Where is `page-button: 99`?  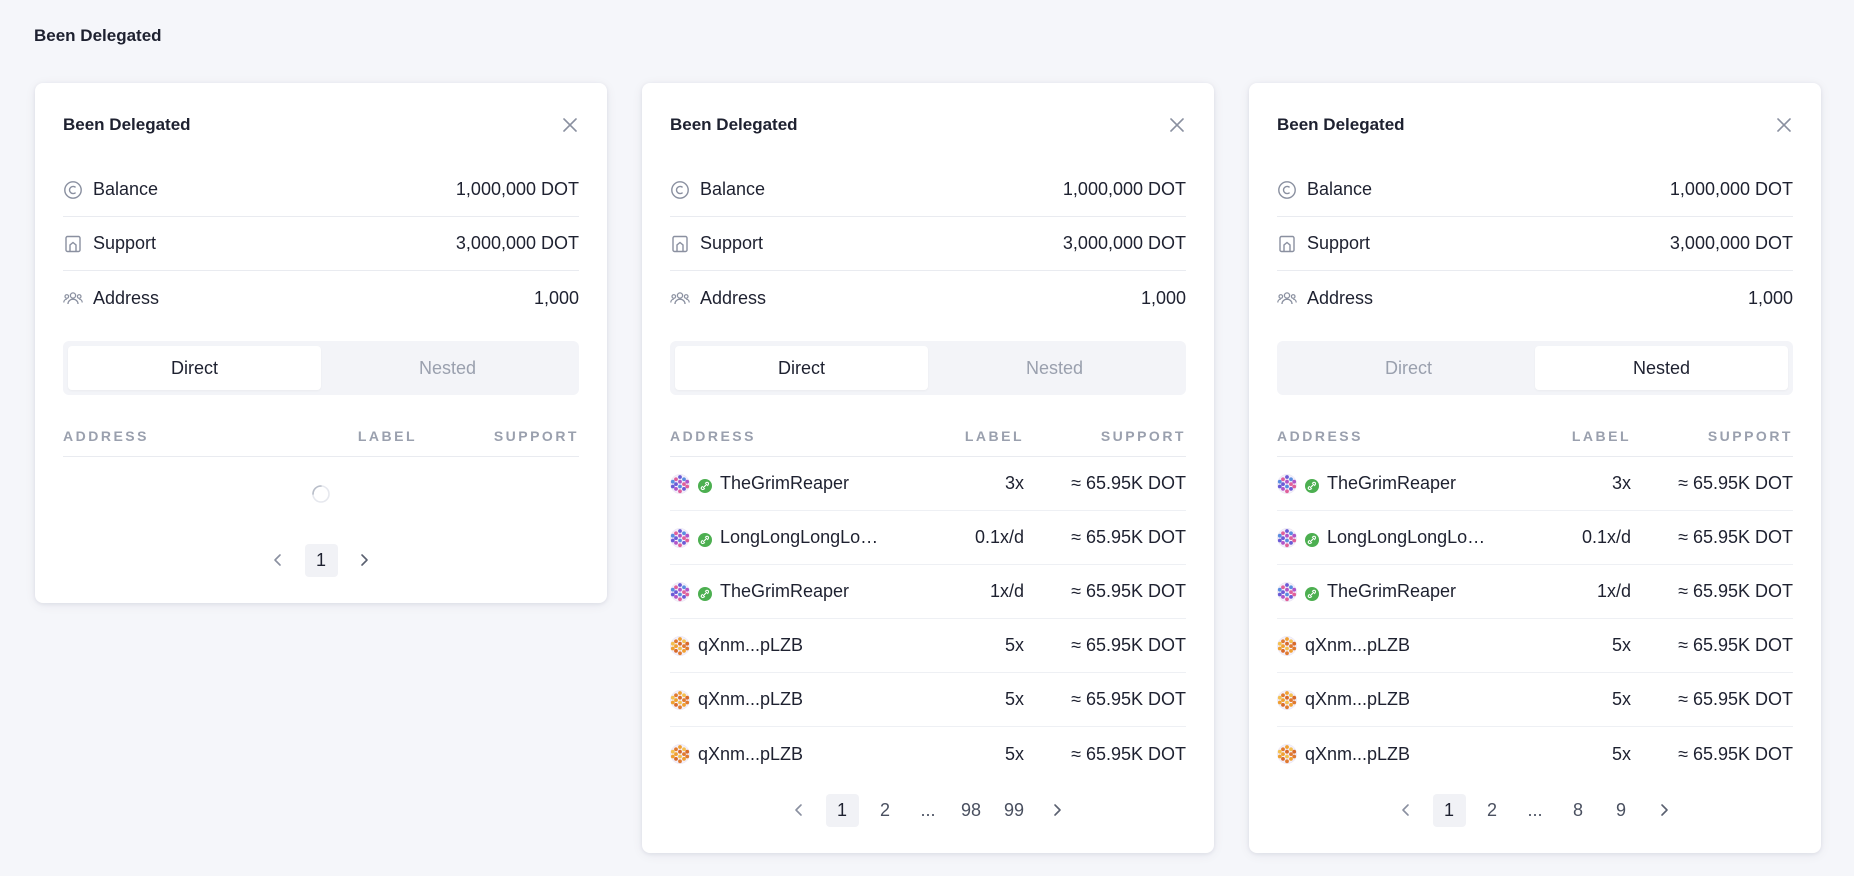 page-button: 99 is located at coordinates (1014, 810).